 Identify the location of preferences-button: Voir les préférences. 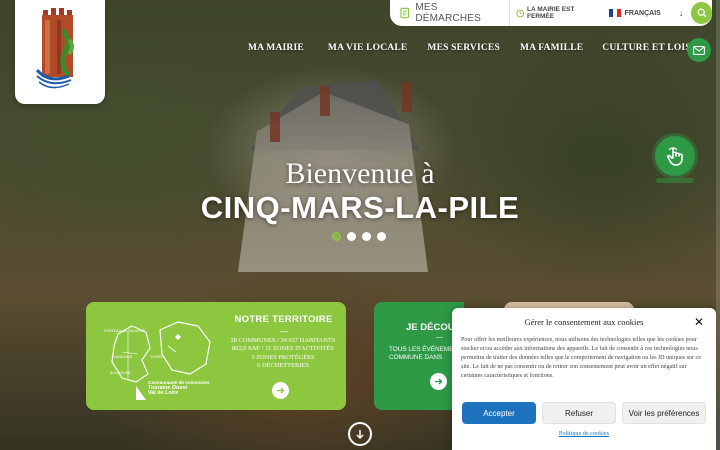
(664, 413).